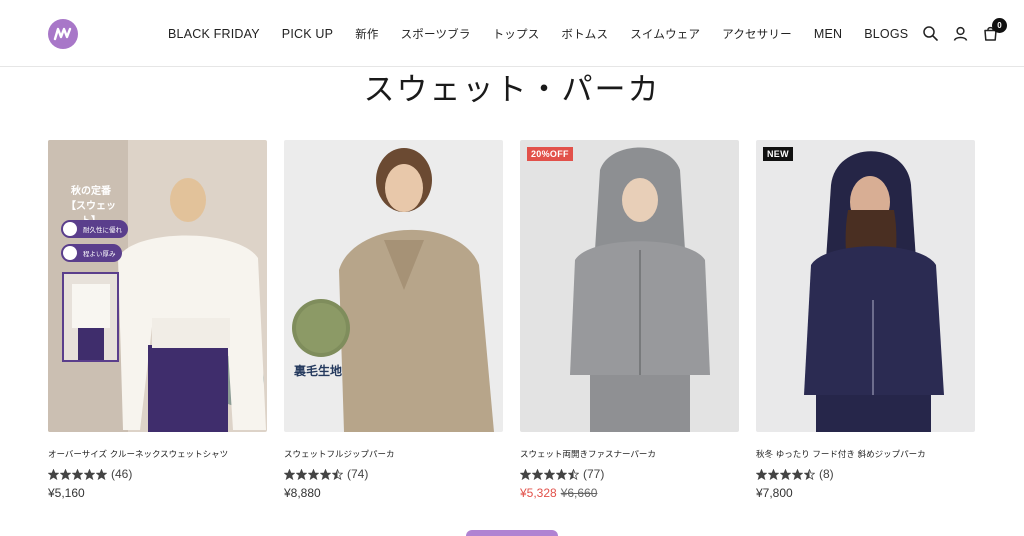  Describe the element at coordinates (214, 34) in the screenshot. I see `nav-item-black-friday: BLACK FRIDAY` at that location.